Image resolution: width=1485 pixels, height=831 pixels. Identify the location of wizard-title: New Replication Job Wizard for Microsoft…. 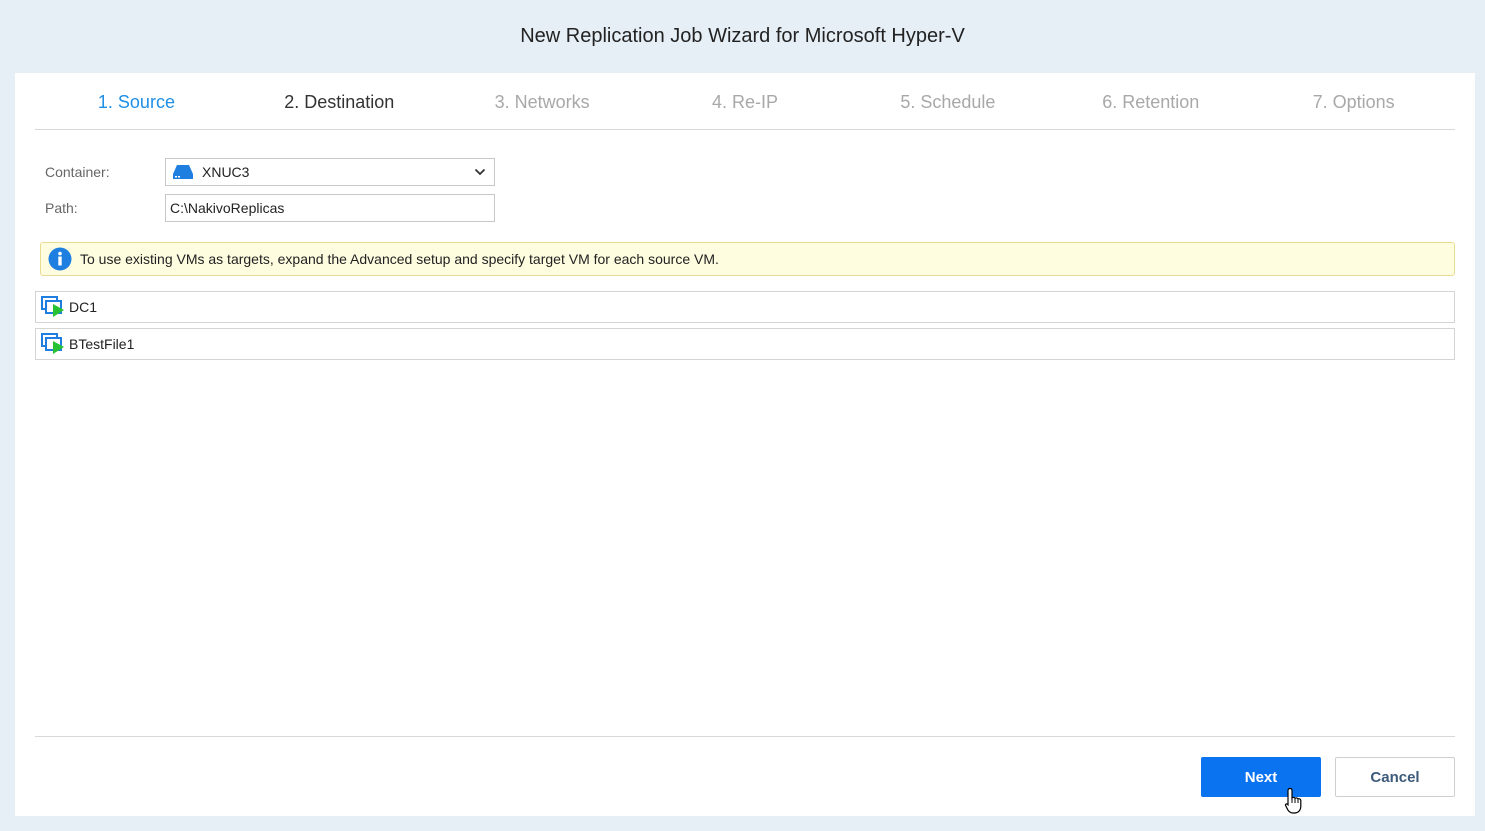
(742, 36).